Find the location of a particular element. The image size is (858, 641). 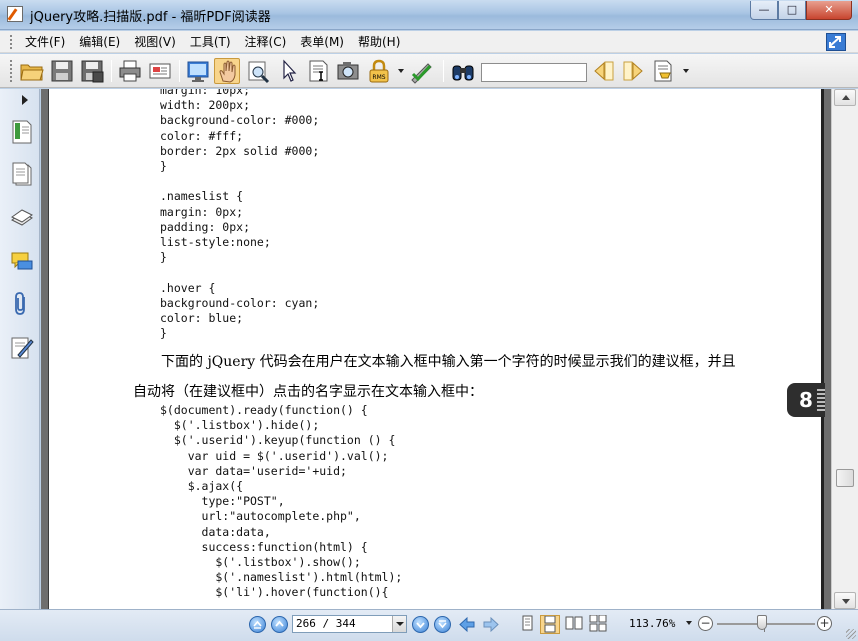

back-arrow-icon is located at coordinates (467, 624).